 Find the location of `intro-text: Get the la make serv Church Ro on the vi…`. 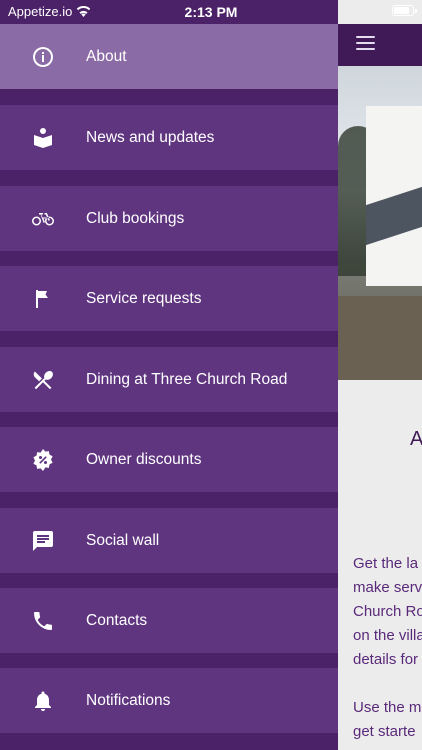

intro-text: Get the la make serv Church Ro on the vi… is located at coordinates (387, 612).